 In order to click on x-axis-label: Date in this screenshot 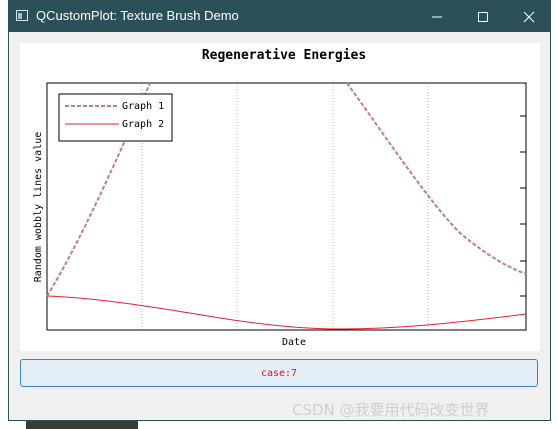, I will do `click(294, 342)`.